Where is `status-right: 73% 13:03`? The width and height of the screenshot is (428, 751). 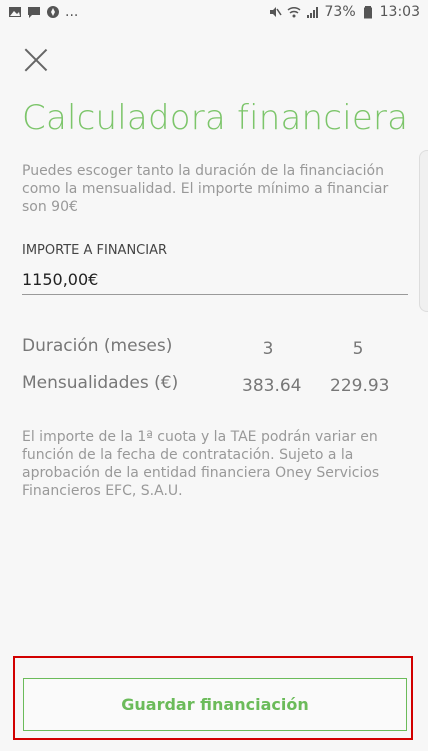 status-right: 73% 13:03 is located at coordinates (344, 12).